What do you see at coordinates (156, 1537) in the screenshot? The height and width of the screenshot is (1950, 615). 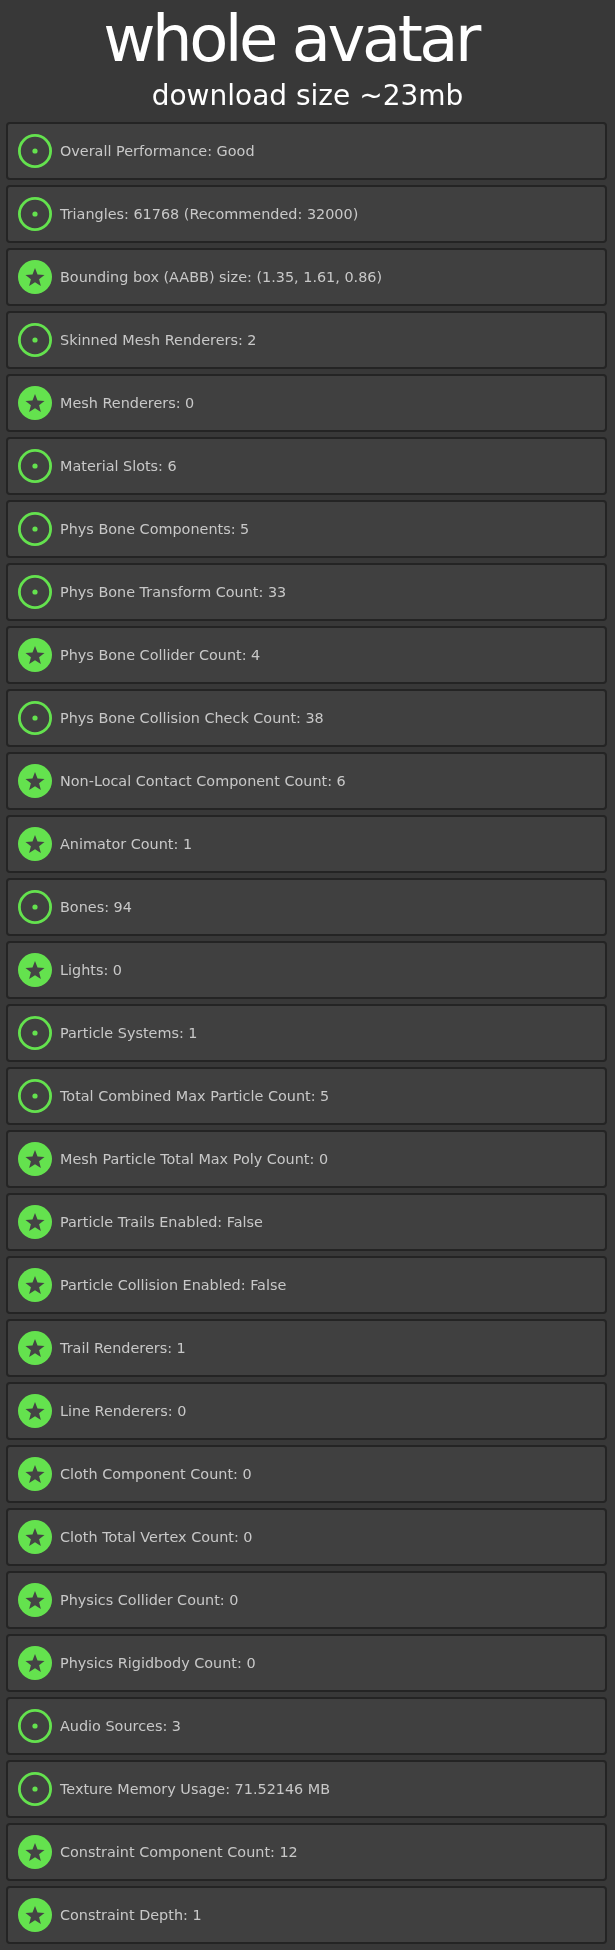 I see `metric-label: Cloth Total Vertex Count: 0` at bounding box center [156, 1537].